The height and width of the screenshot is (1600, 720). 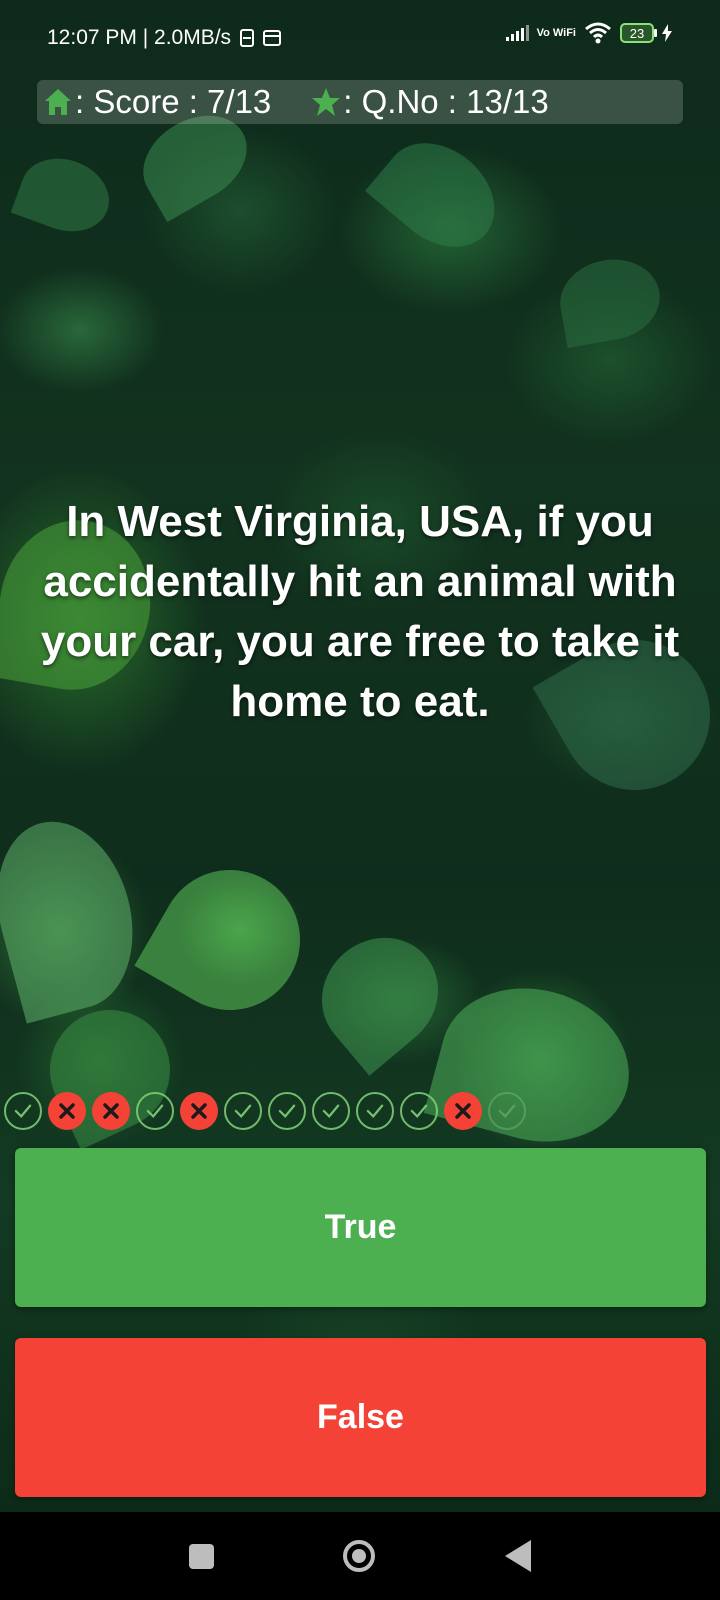 What do you see at coordinates (517, 33) in the screenshot?
I see `signal-icon` at bounding box center [517, 33].